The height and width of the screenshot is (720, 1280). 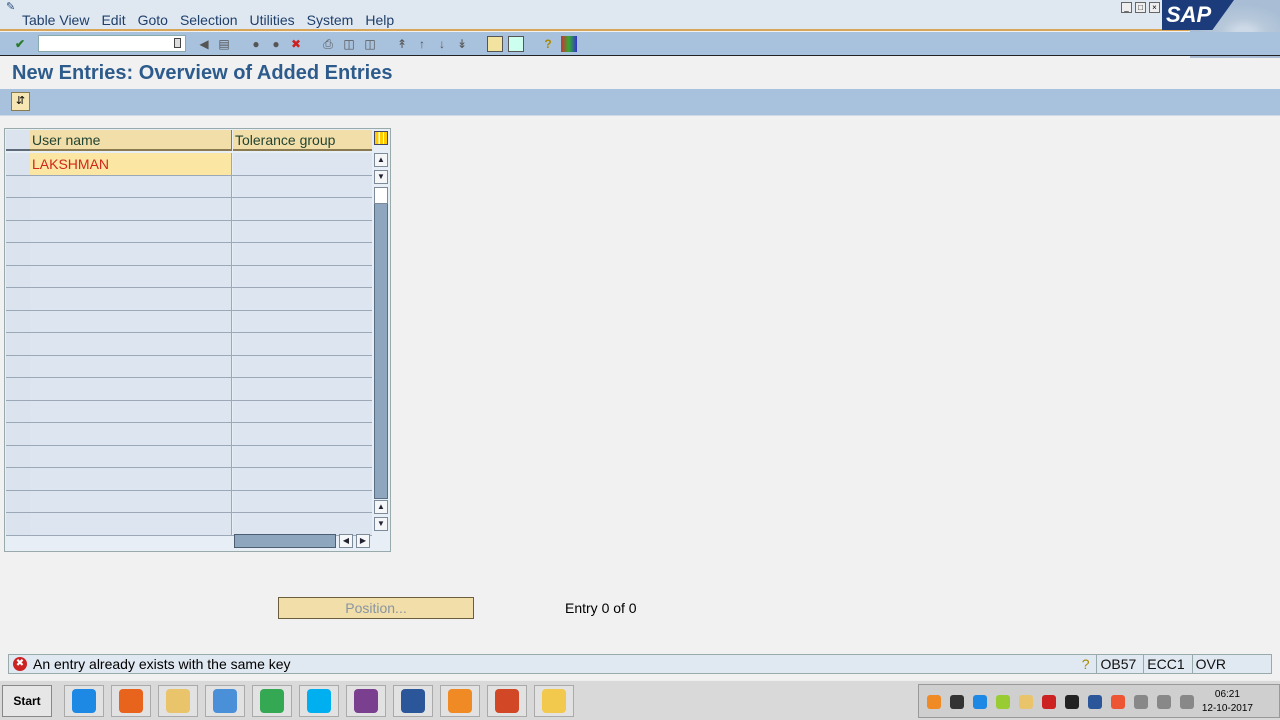 I want to click on taskbar-app-media-player, so click(x=225, y=701).